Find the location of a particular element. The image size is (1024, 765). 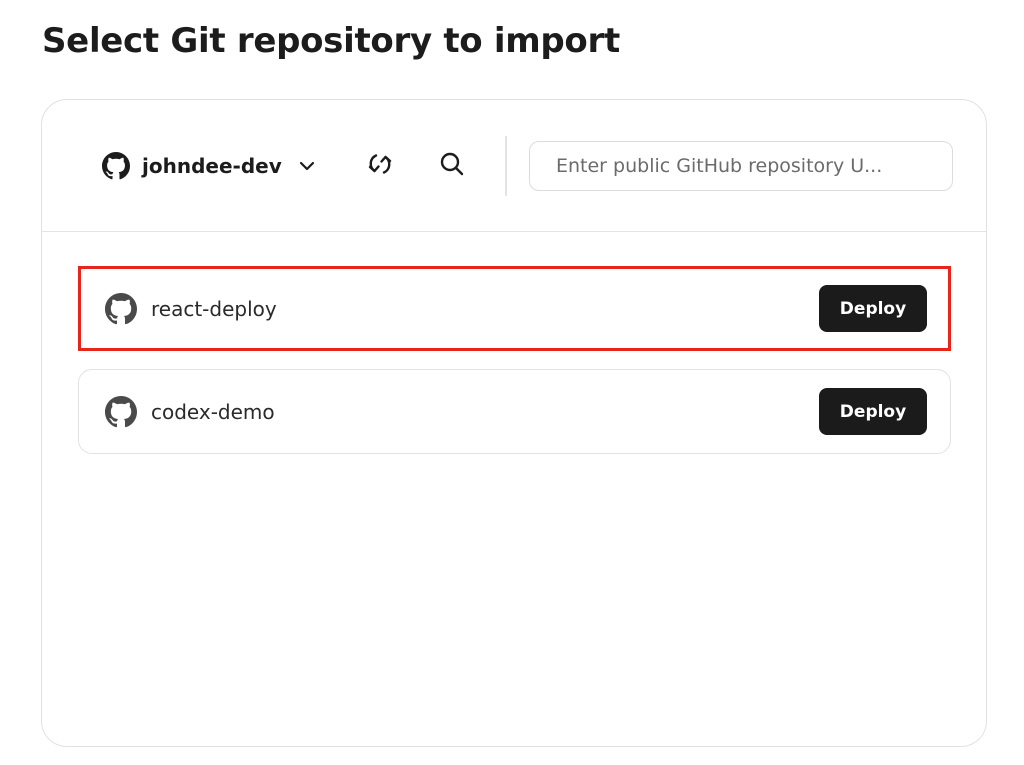

toolbar-divider is located at coordinates (506, 166).